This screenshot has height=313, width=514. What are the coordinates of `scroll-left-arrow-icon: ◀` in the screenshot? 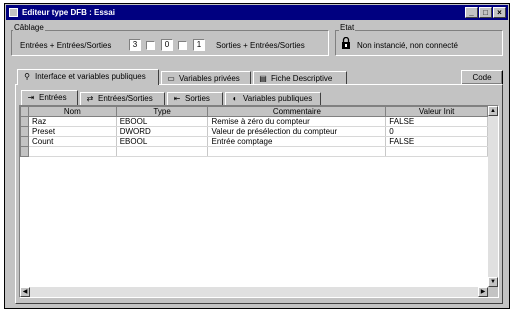 It's located at (25, 292).